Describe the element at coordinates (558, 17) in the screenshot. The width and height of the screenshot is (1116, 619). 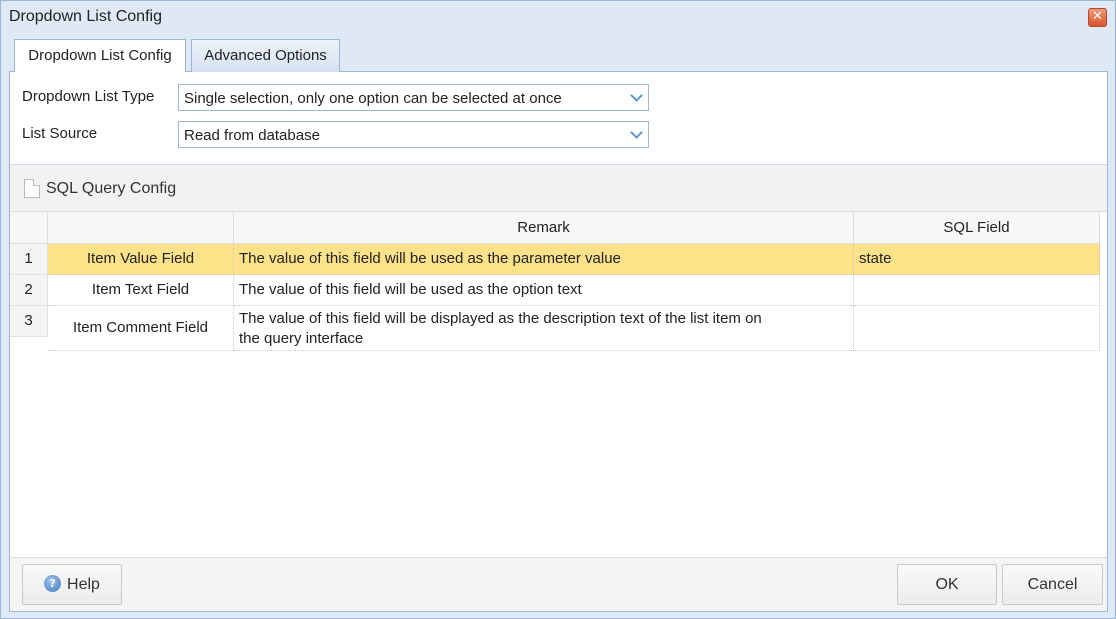
I see `title-bar: Dropdown List Config ✕` at that location.